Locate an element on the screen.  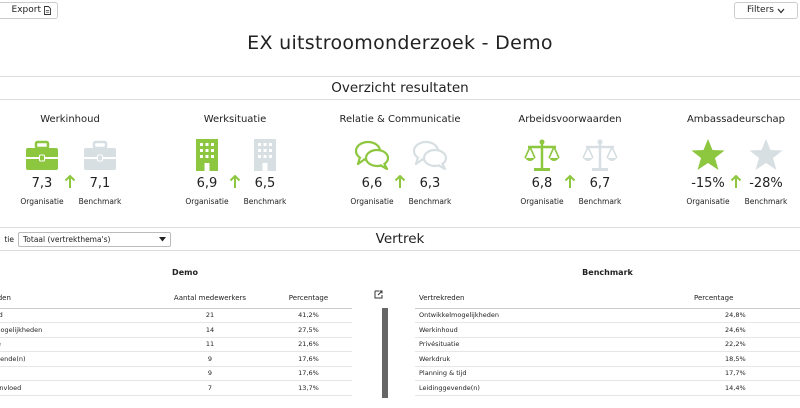
export-button: Export is located at coordinates (29, 10).